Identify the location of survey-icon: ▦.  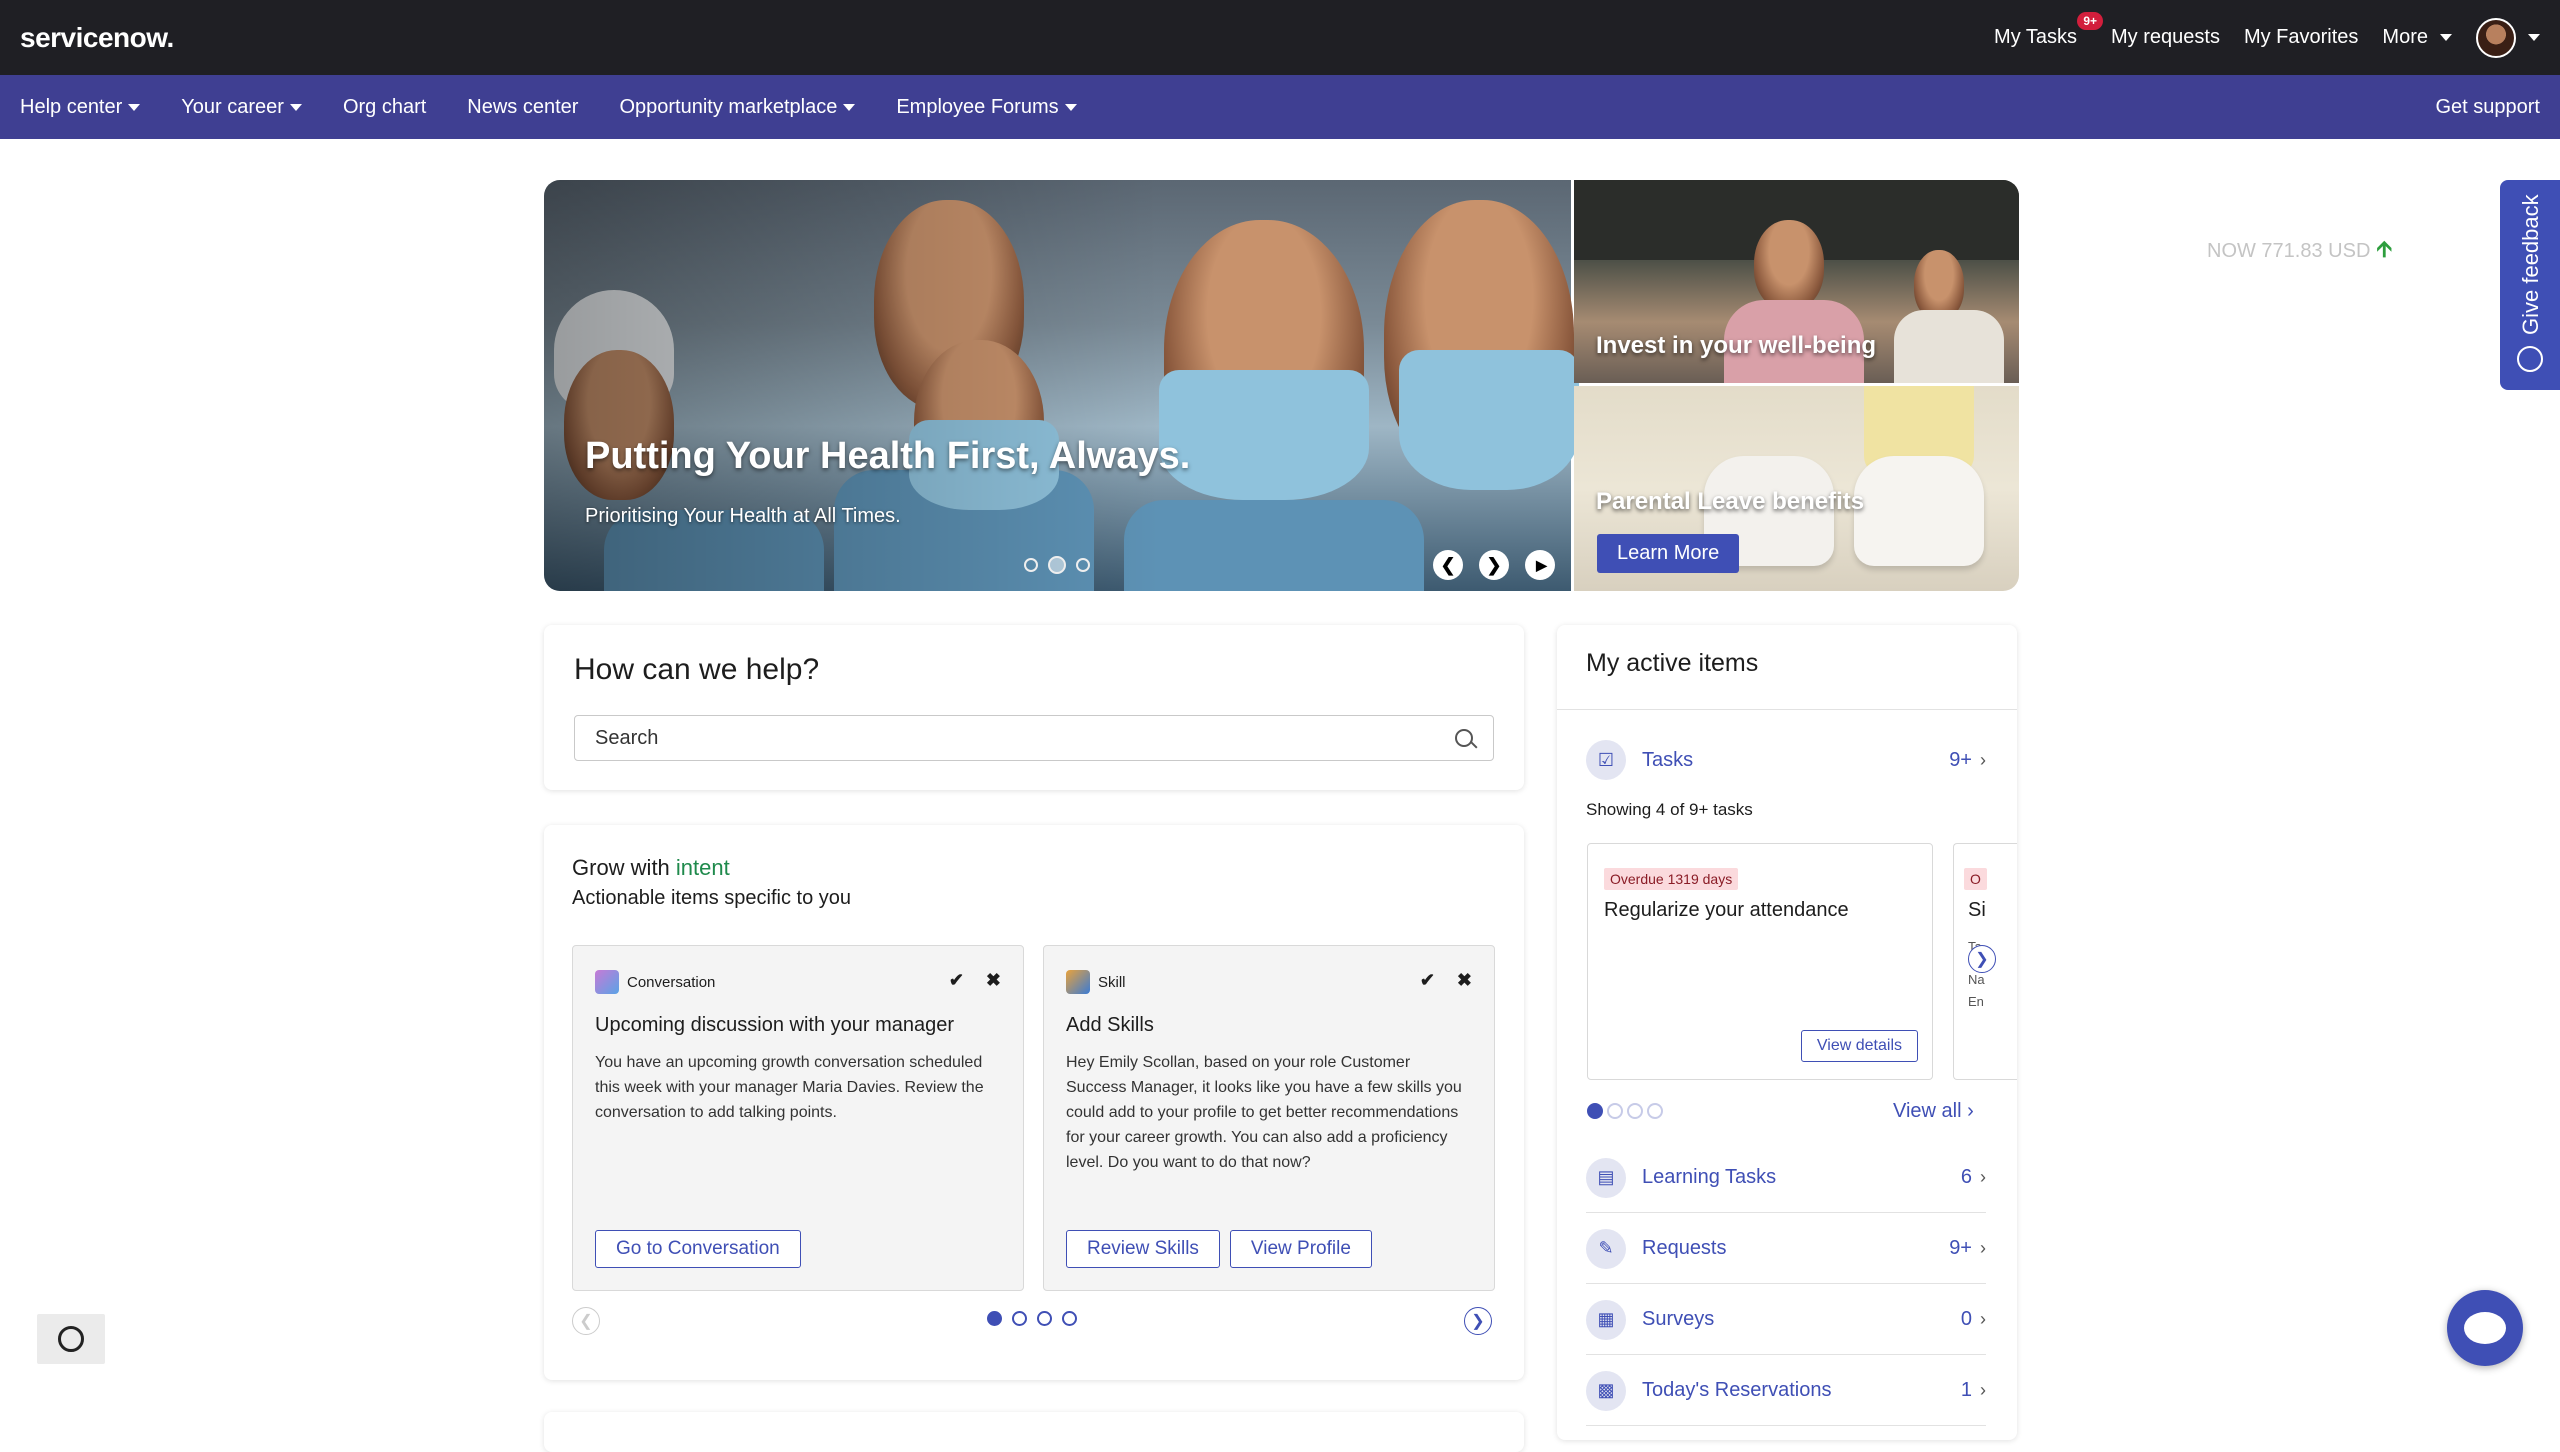
(1606, 1319).